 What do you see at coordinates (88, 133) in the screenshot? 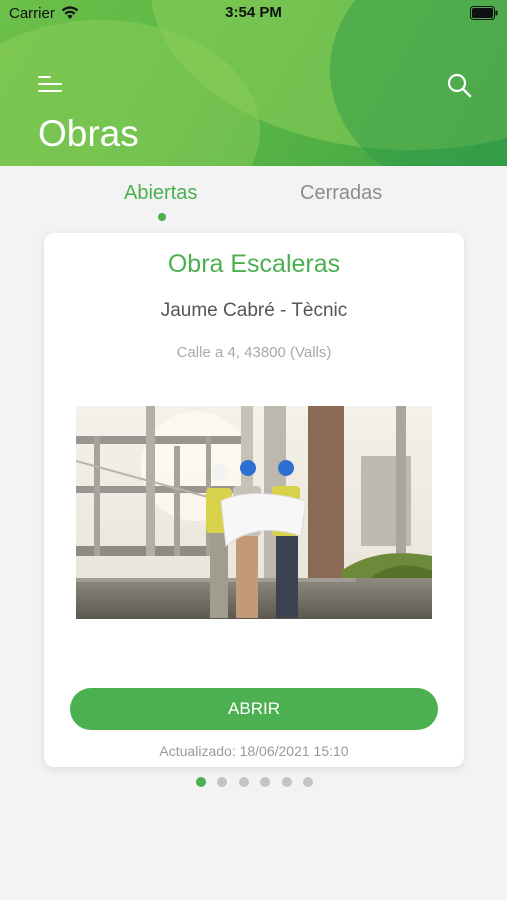
I see `page-title: Obras` at bounding box center [88, 133].